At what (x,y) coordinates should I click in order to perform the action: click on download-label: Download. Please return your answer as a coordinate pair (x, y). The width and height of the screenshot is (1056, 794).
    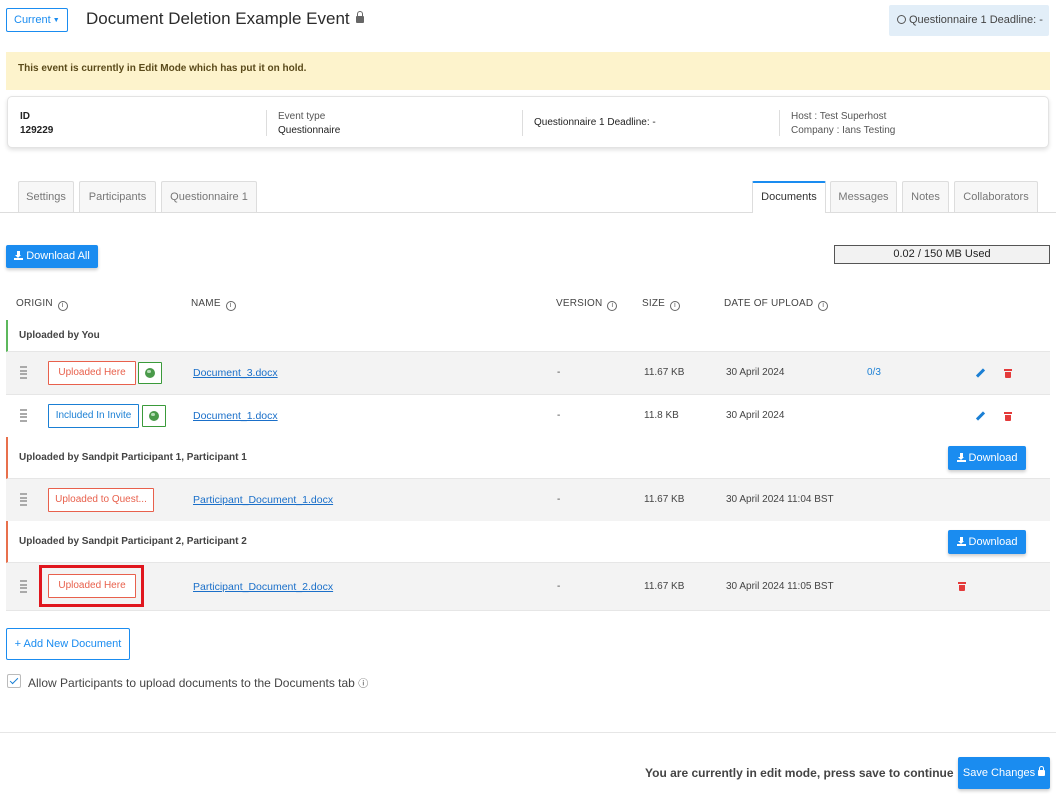
    Looking at the image, I should click on (993, 458).